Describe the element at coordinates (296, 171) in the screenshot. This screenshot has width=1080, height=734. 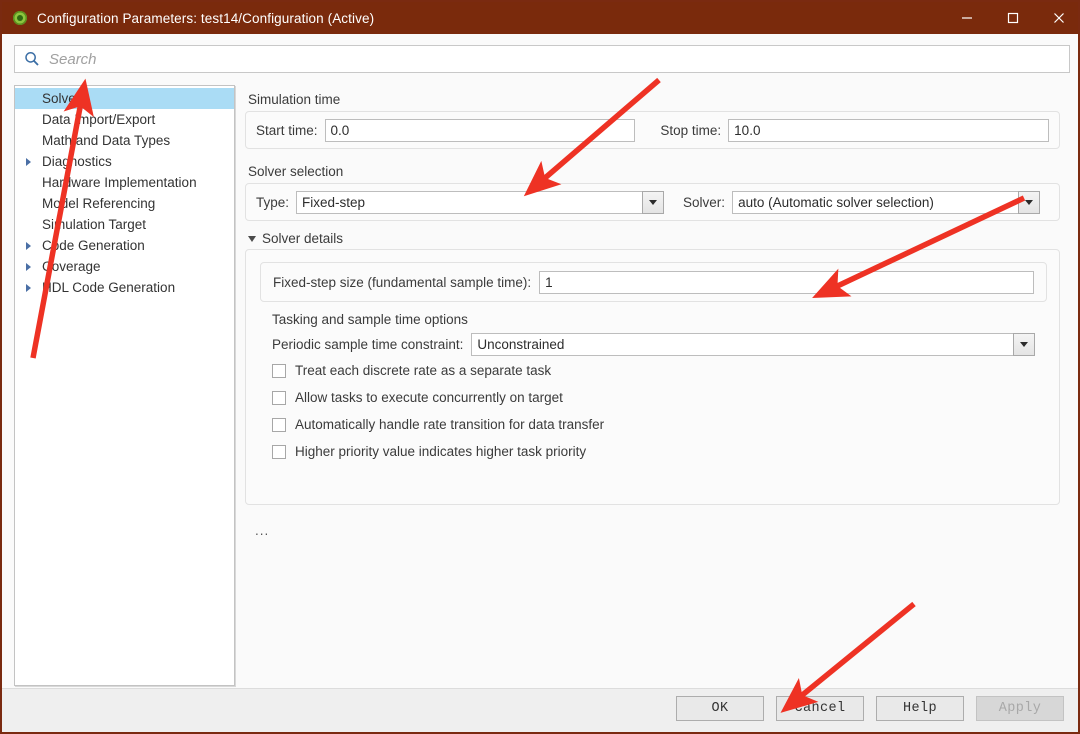
I see `solver-selection-heading: Solver selection` at that location.